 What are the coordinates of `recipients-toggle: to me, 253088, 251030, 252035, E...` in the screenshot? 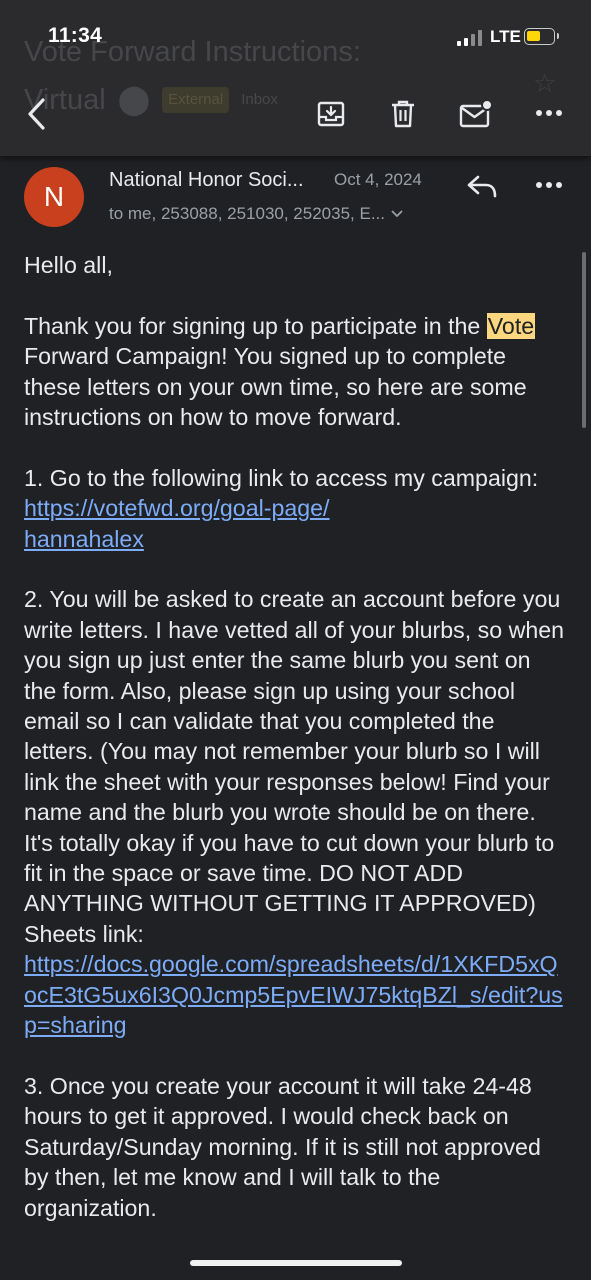 It's located at (256, 214).